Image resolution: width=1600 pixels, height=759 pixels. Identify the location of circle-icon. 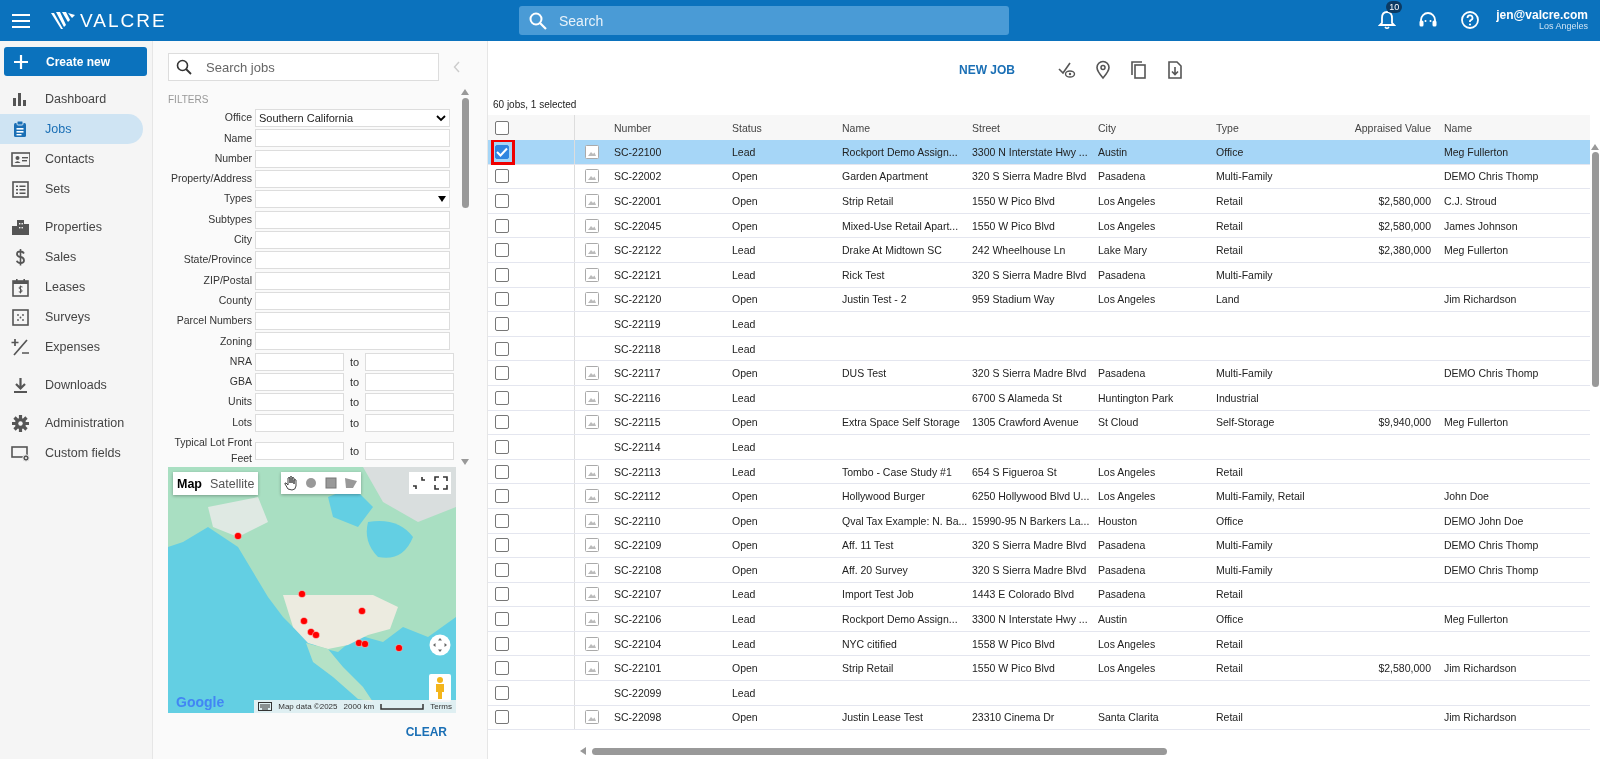
(311, 483).